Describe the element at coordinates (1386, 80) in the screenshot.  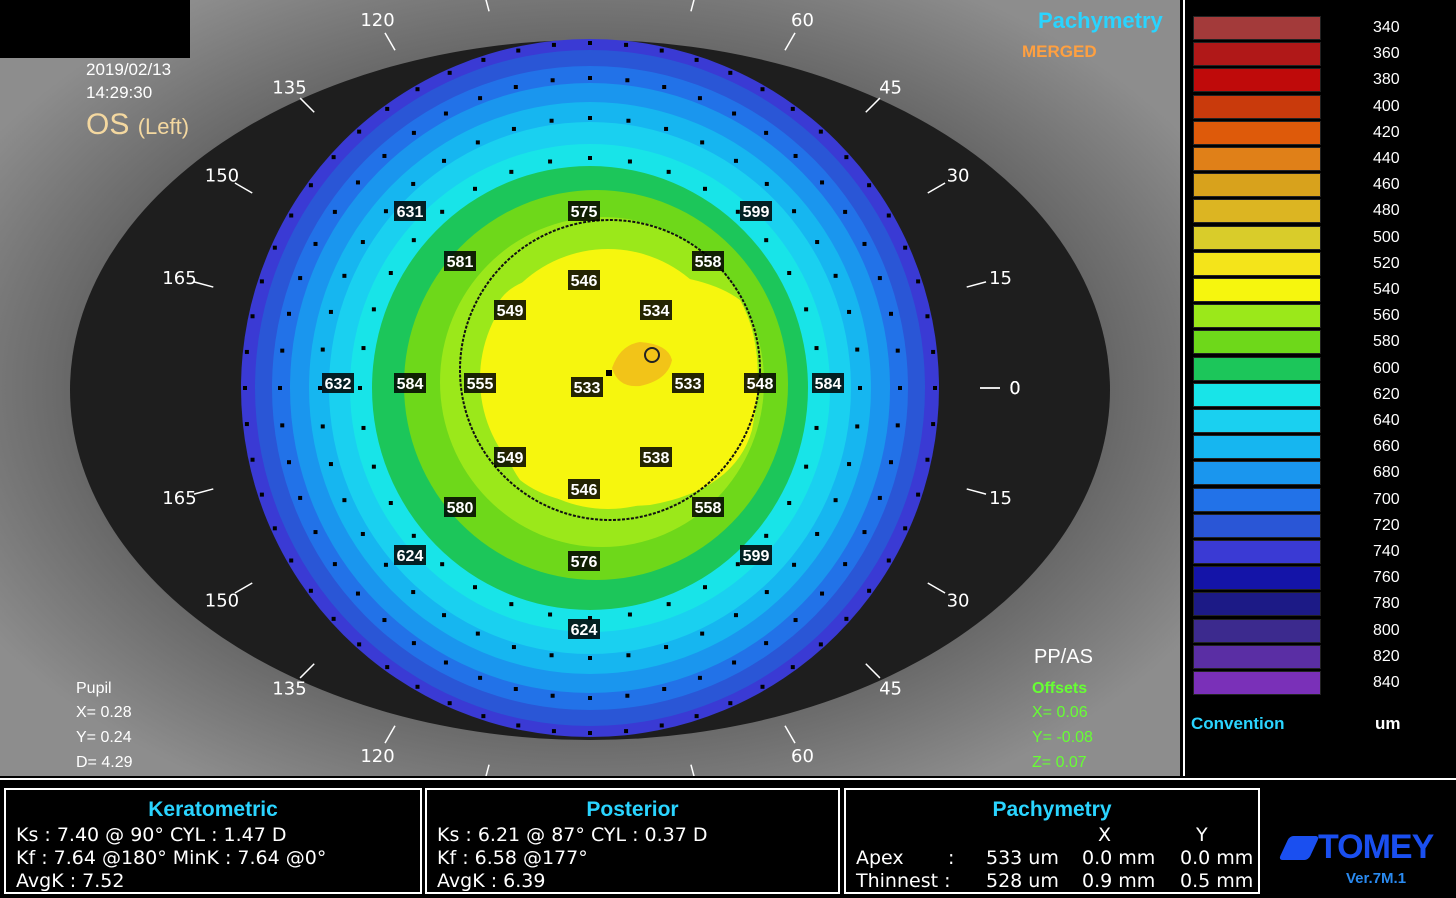
I see `scale-level-label: 380` at that location.